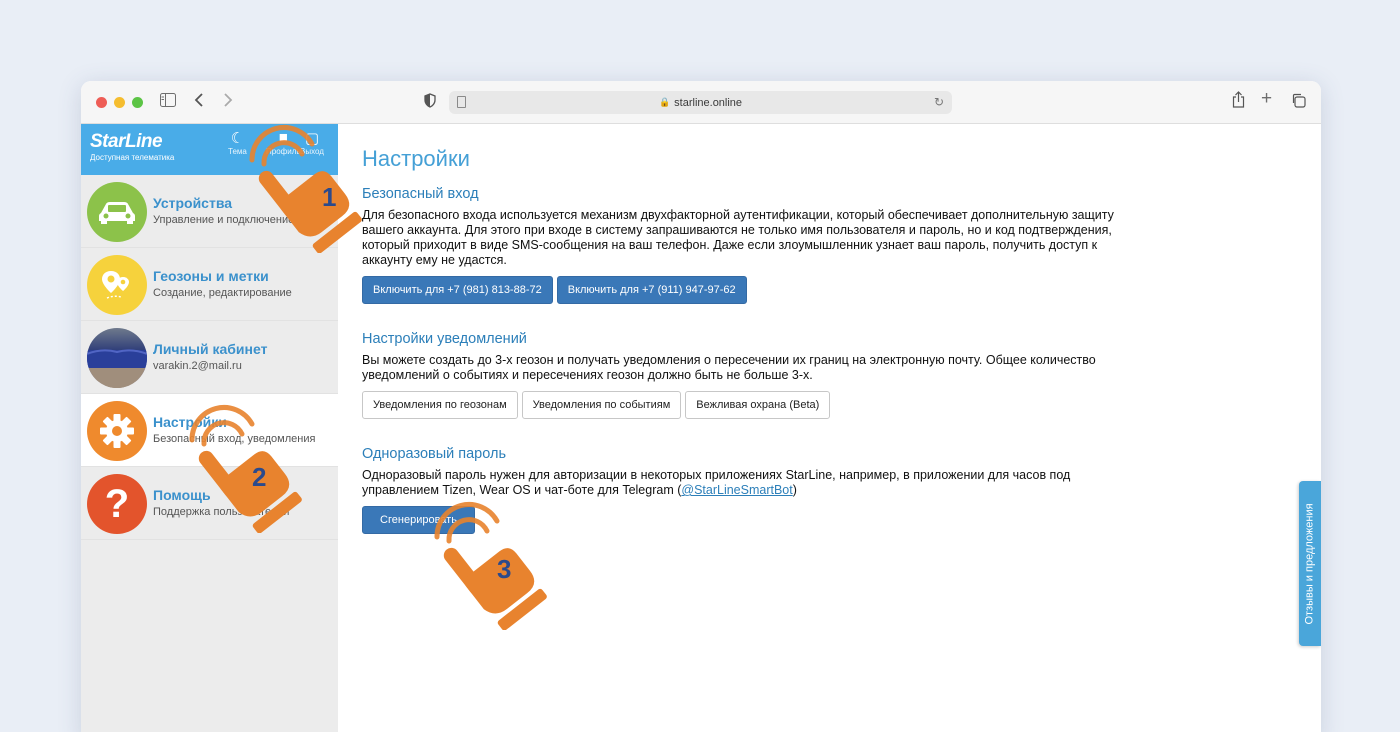 This screenshot has height=732, width=1400. Describe the element at coordinates (939, 102) in the screenshot. I see `reload-icon: ↻` at that location.